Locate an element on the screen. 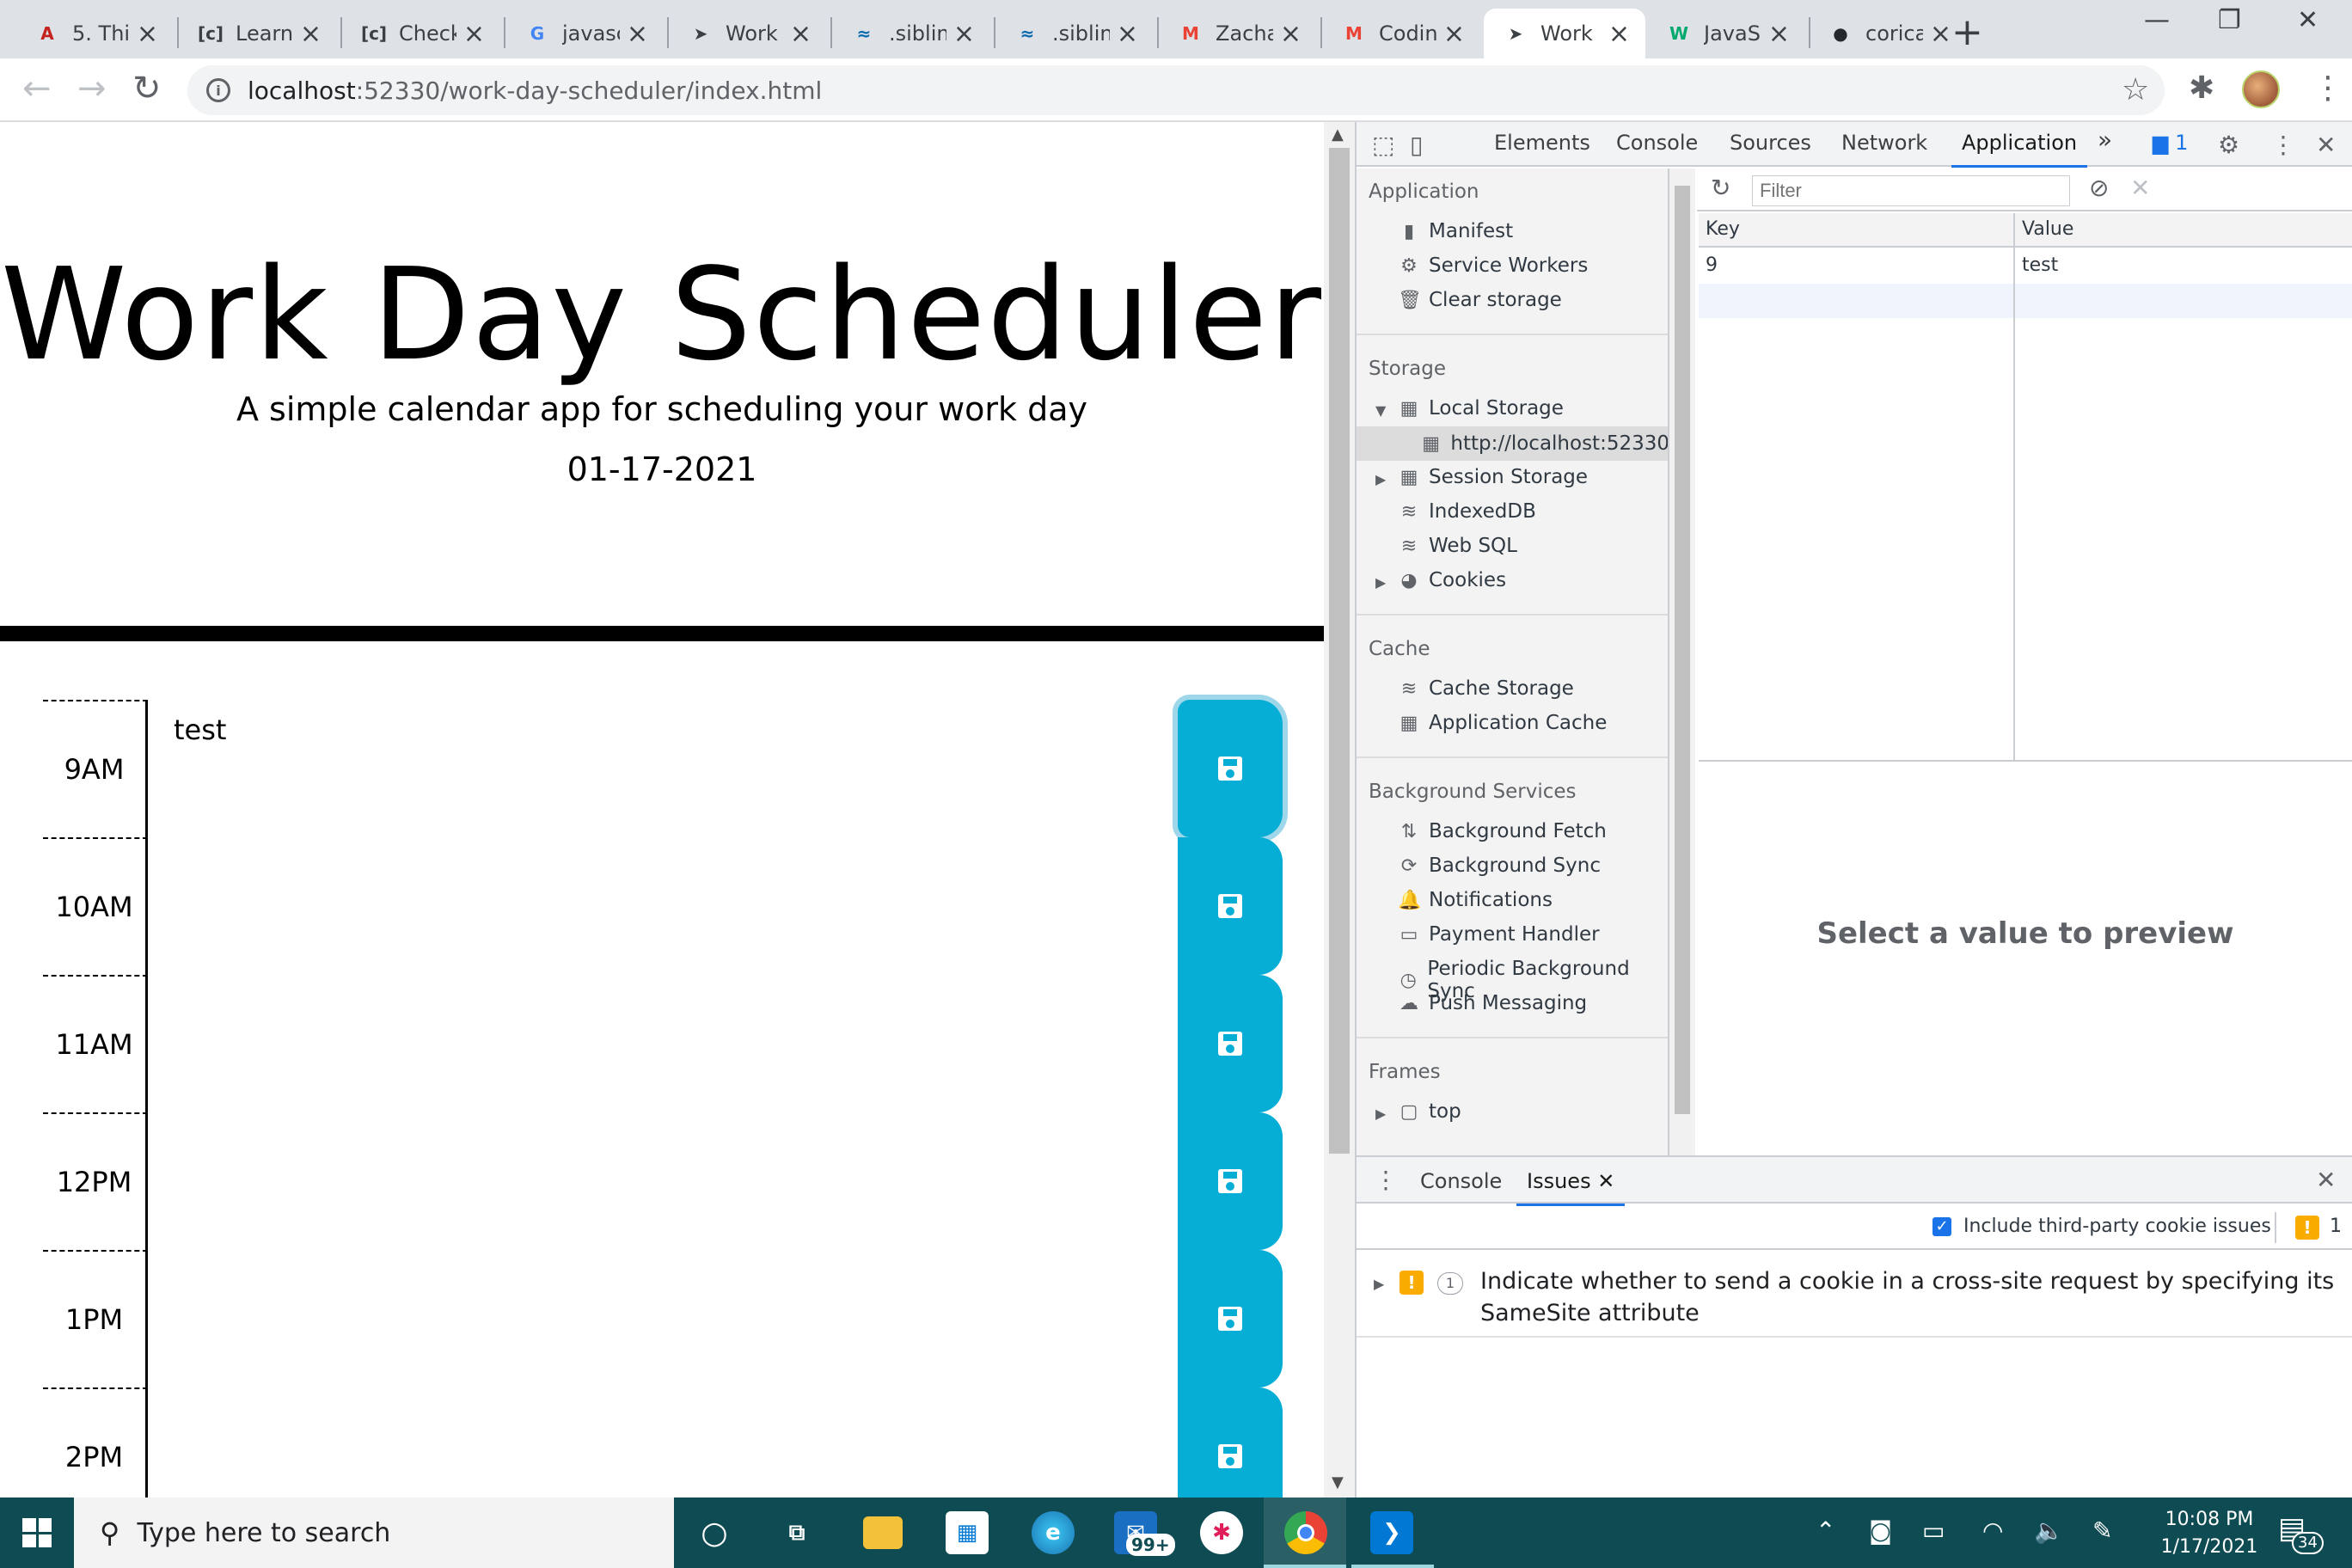 The width and height of the screenshot is (2352, 1568). new-tab-button: + is located at coordinates (1967, 32).